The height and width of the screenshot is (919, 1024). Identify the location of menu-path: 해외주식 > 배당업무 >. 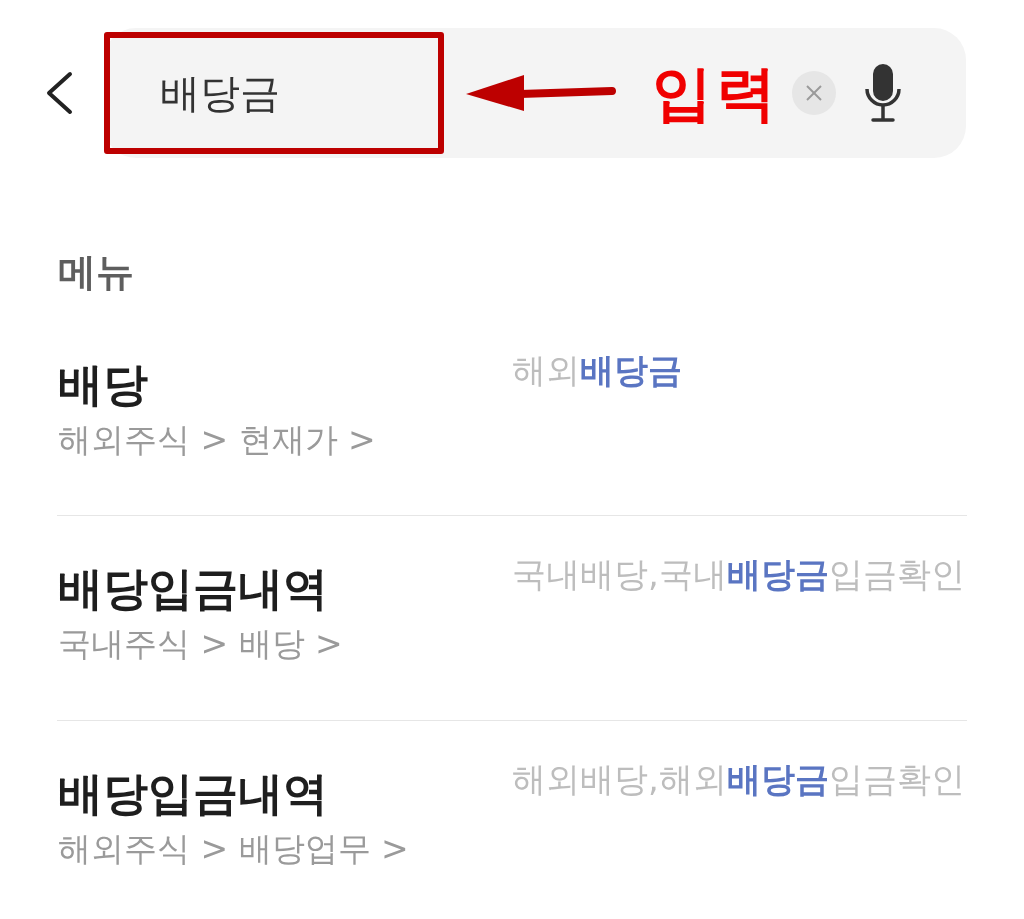
(233, 848).